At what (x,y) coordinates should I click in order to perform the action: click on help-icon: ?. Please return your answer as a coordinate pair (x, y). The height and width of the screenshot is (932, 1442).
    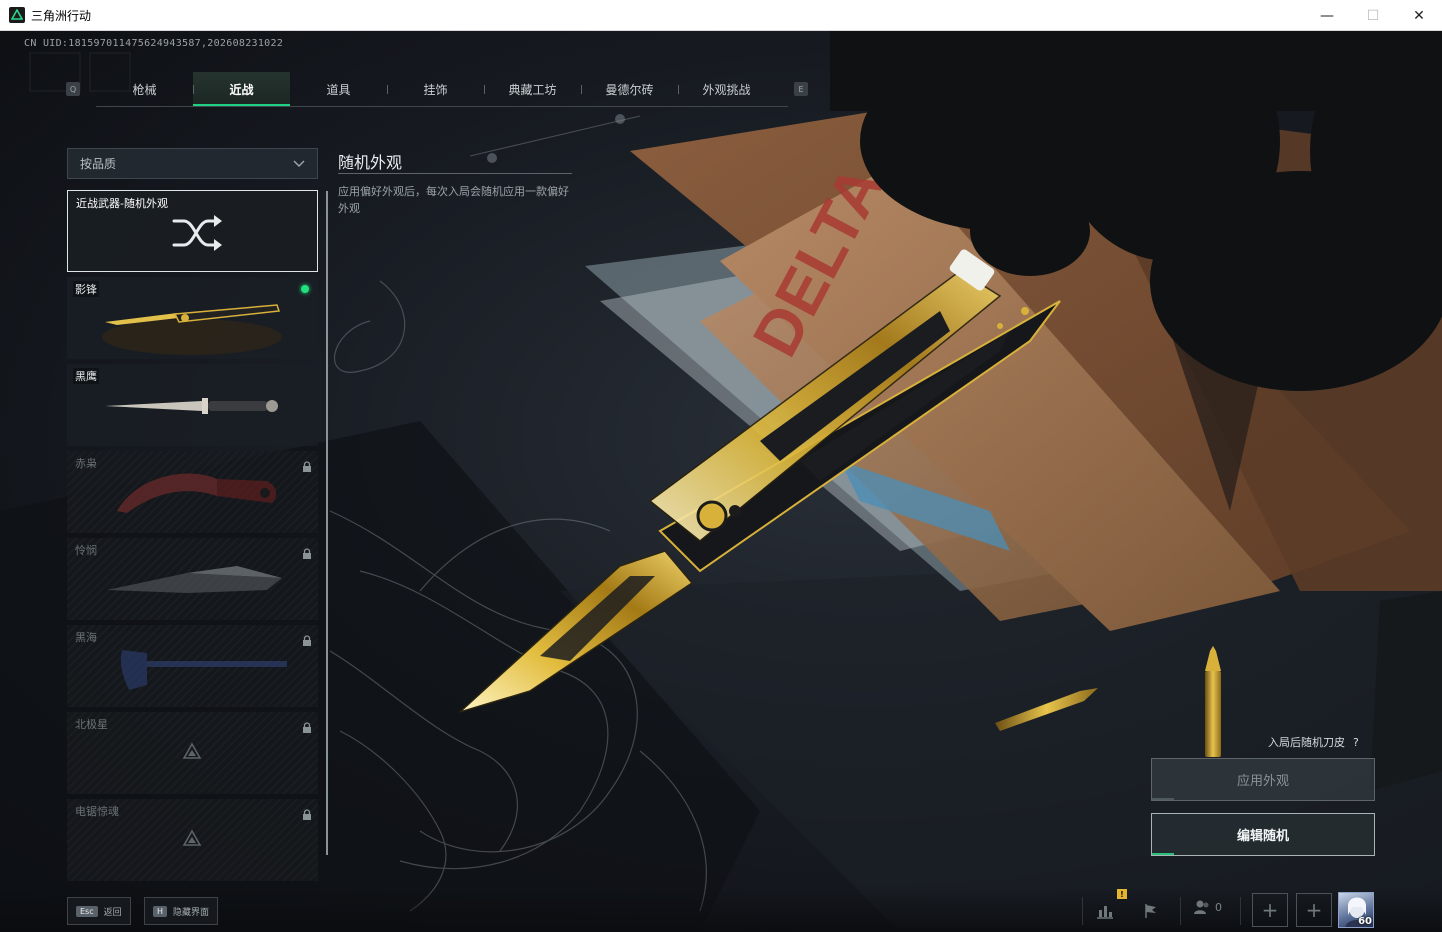
    Looking at the image, I should click on (1356, 742).